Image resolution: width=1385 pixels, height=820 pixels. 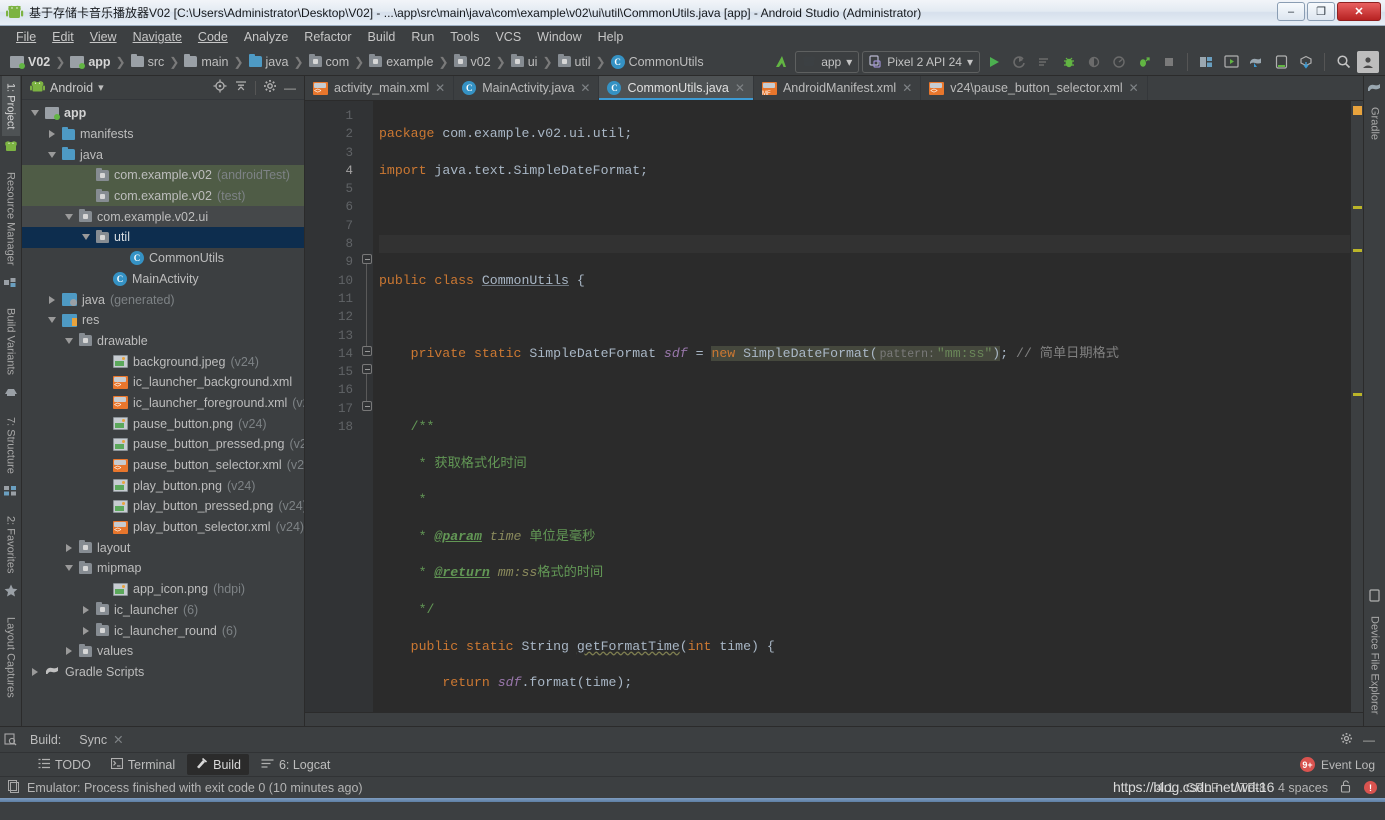 I want to click on menu-item-run: Run, so click(x=422, y=37).